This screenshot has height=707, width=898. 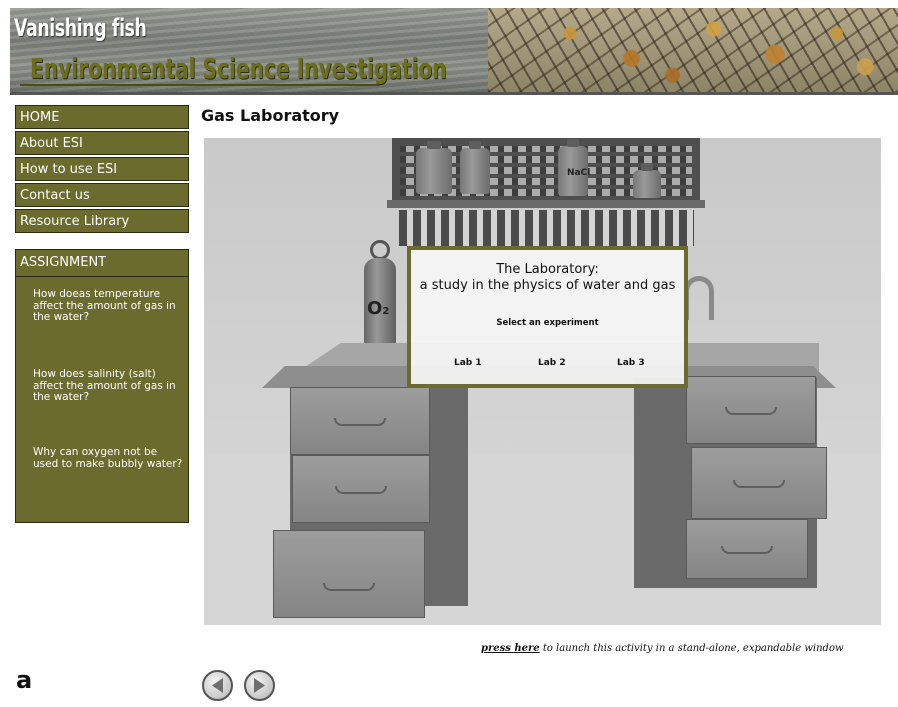 I want to click on dialog-title-line2: a study in the physics of water and gas, so click(x=547, y=285).